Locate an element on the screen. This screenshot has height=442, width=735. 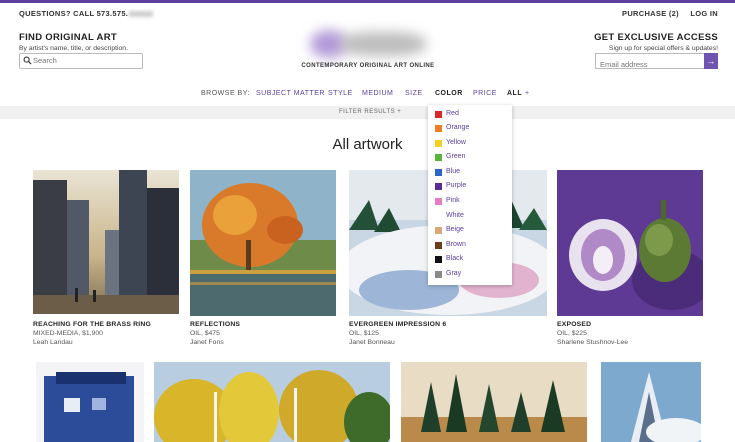
artwork-card: EXPOSED OIL, $225 Sharlene Stushnov-Lee is located at coordinates (630, 260).